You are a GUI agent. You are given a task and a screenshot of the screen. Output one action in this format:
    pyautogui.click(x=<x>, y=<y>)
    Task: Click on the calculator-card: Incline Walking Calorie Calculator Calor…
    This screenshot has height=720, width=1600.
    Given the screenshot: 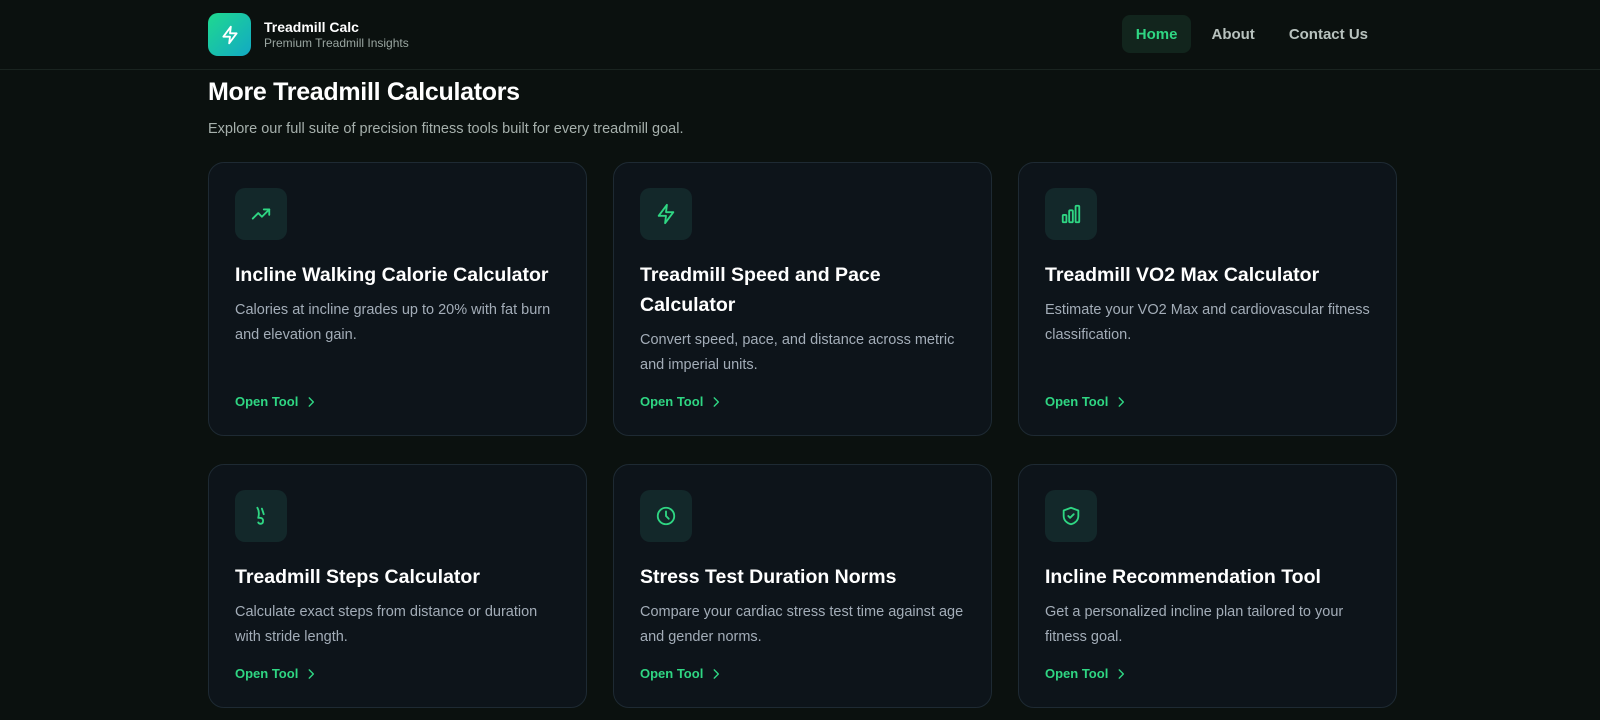 What is the action you would take?
    pyautogui.click(x=397, y=299)
    